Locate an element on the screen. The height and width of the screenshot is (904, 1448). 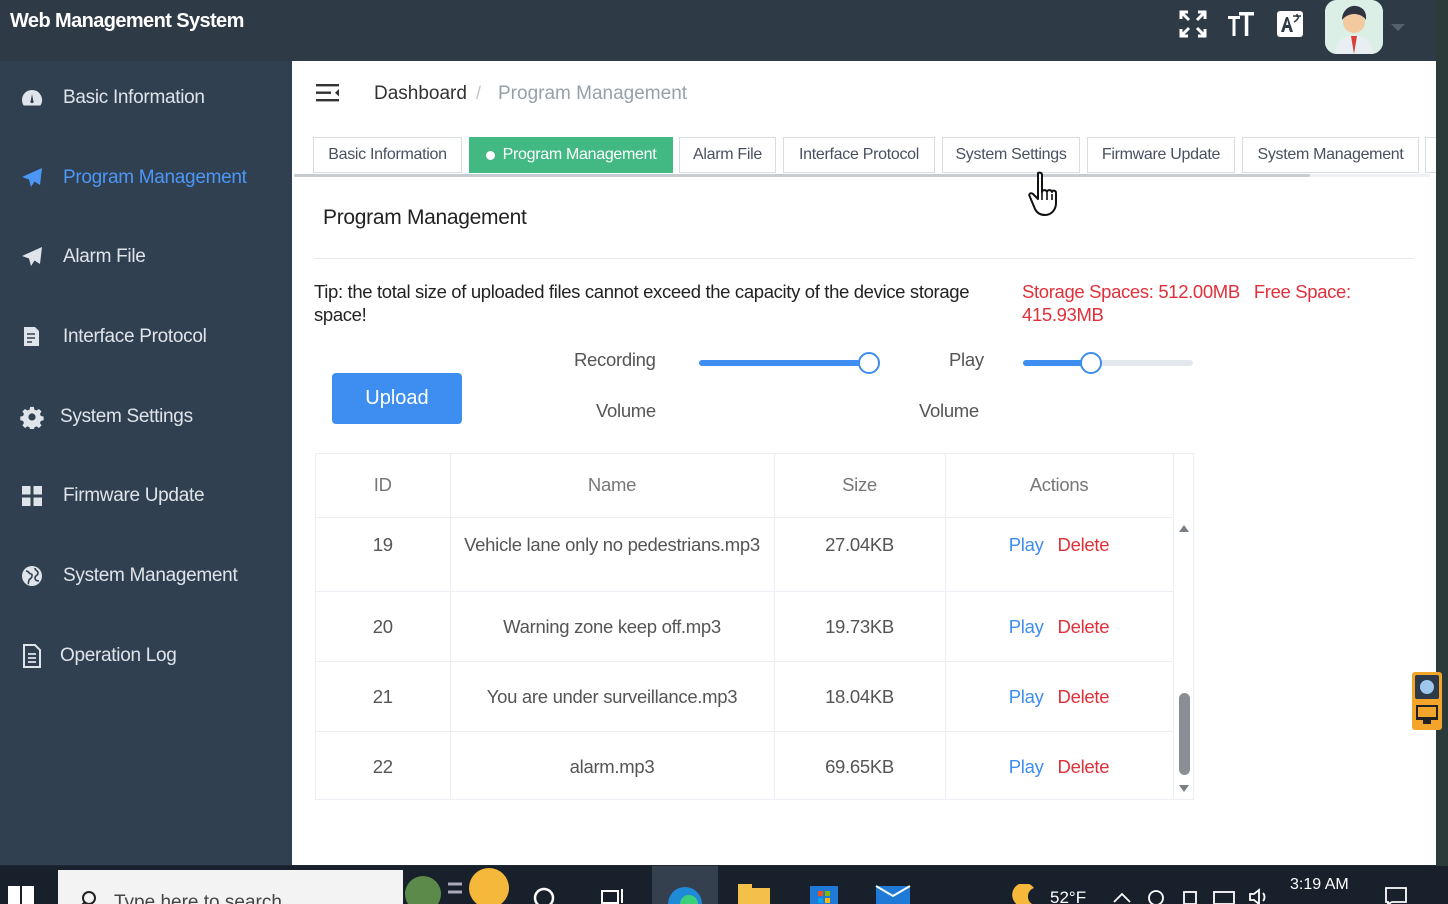
desktop-widget is located at coordinates (1427, 701).